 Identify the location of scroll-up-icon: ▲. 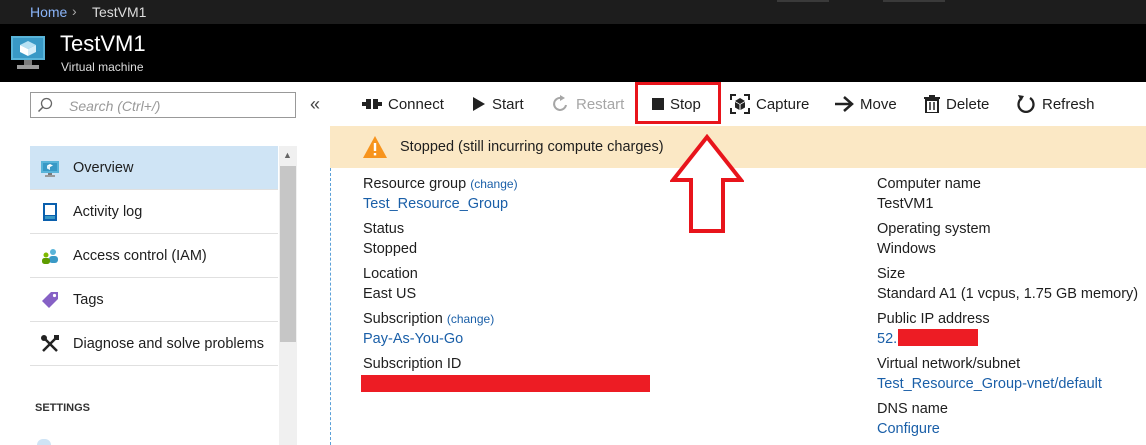
(287, 155).